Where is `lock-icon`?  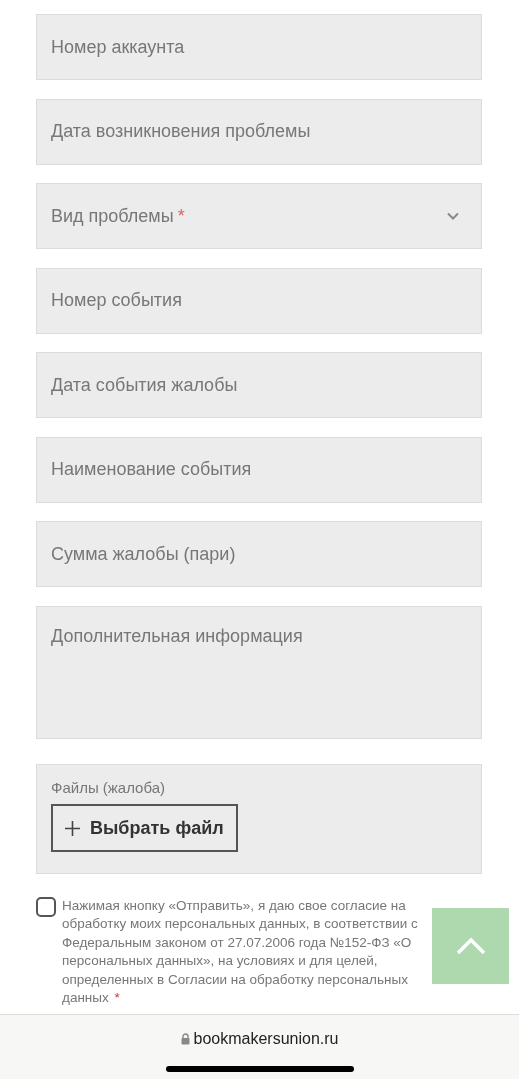 lock-icon is located at coordinates (185, 1039).